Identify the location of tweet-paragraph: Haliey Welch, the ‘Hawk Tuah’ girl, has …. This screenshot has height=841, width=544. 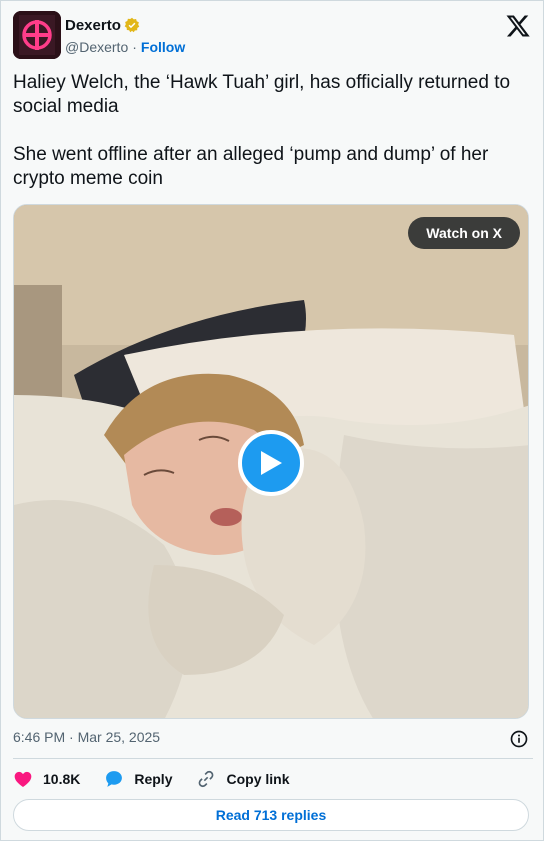
(262, 94).